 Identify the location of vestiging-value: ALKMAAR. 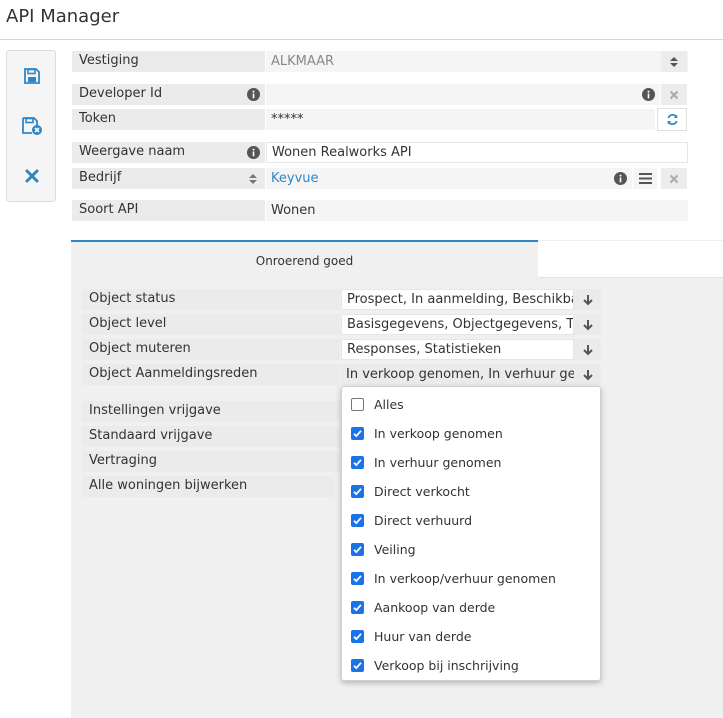
(303, 61).